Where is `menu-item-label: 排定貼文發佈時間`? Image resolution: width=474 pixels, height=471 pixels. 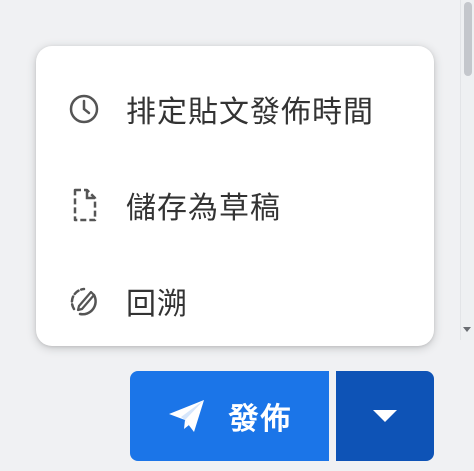 menu-item-label: 排定貼文發佈時間 is located at coordinates (250, 112).